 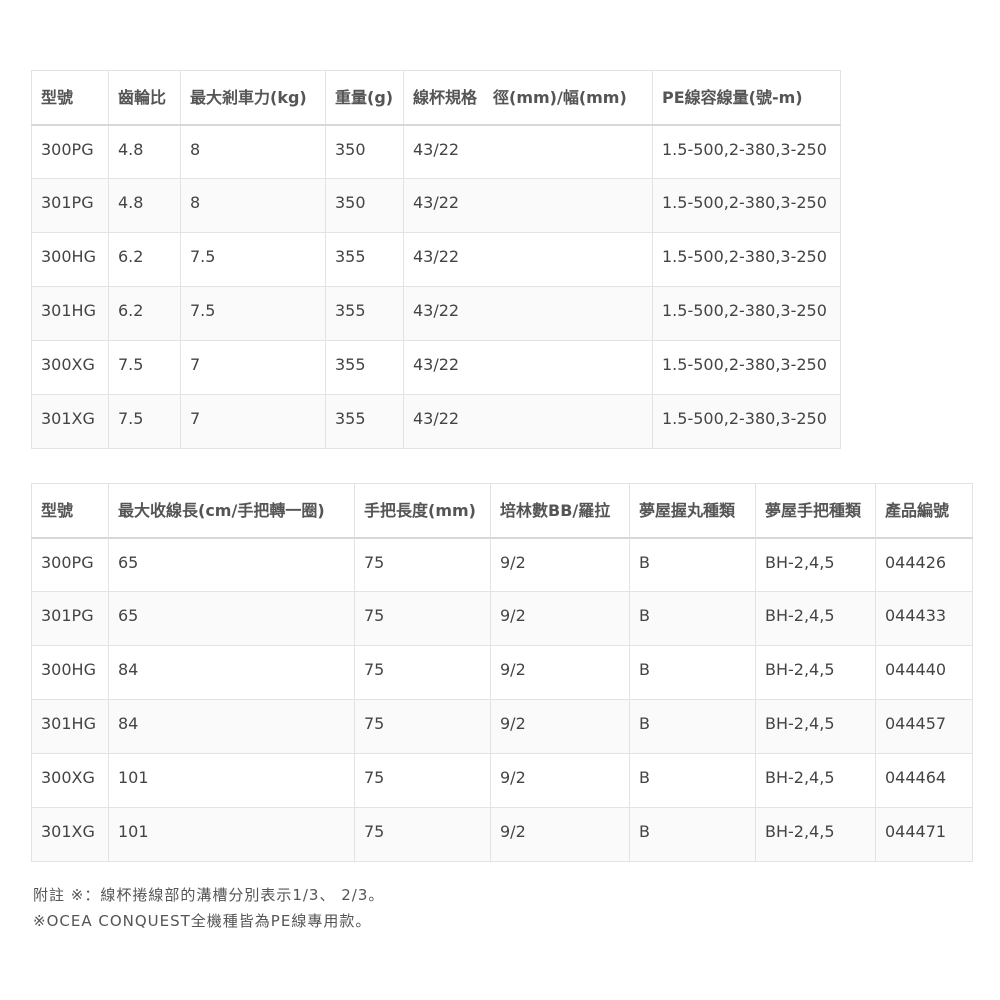 I want to click on table-row: 301PG 4.8 8 350 43/22 1.5-500,2-380,3-250, so click(x=436, y=205).